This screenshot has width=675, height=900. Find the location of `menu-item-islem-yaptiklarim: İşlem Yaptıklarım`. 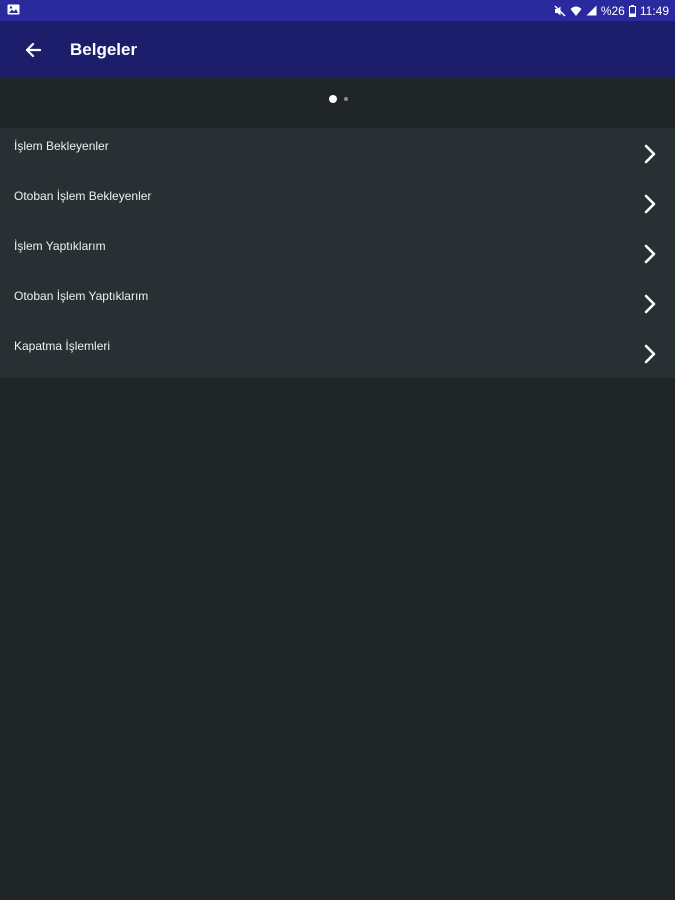

menu-item-islem-yaptiklarim: İşlem Yaptıklarım is located at coordinates (337, 253).